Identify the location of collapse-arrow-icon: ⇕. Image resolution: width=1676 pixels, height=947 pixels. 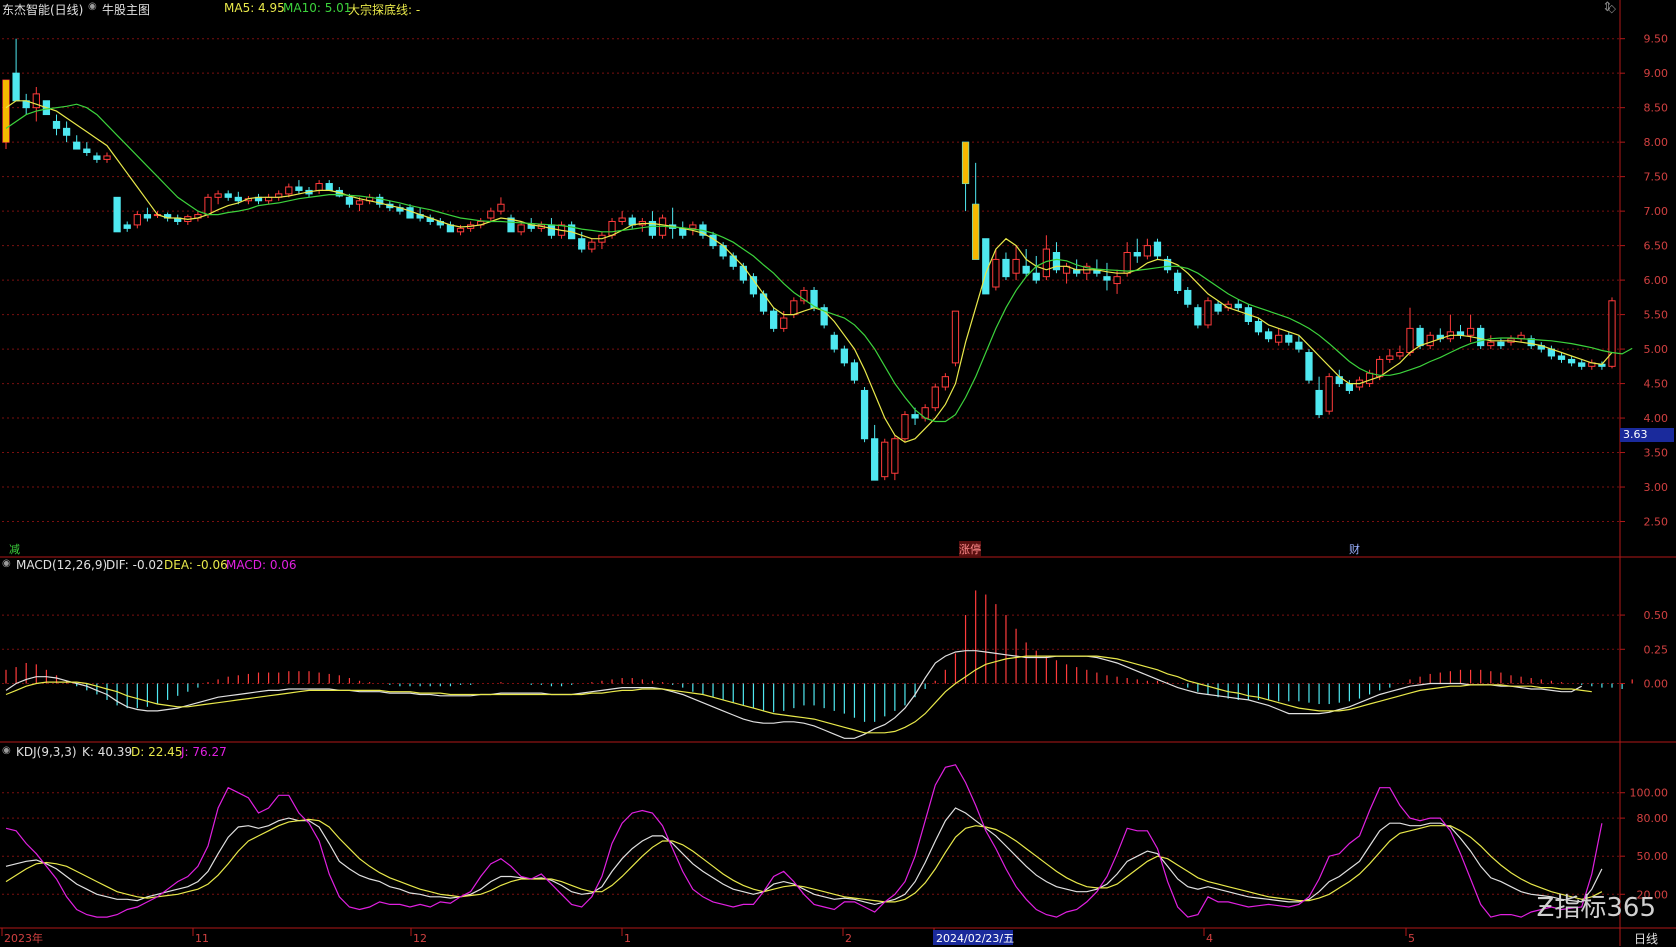
(1607, 7).